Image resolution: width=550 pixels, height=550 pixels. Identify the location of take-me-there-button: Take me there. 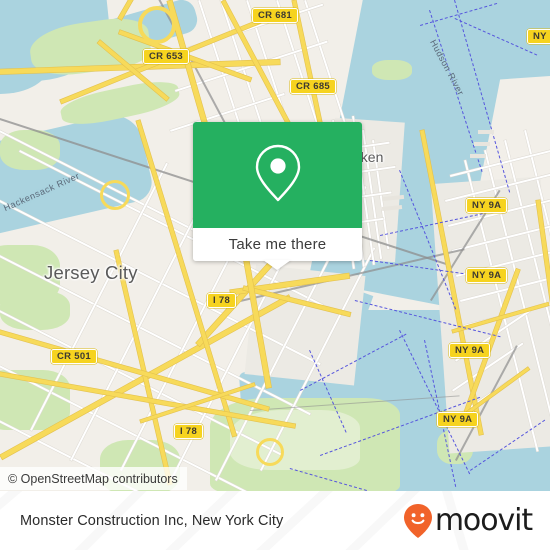
(278, 244).